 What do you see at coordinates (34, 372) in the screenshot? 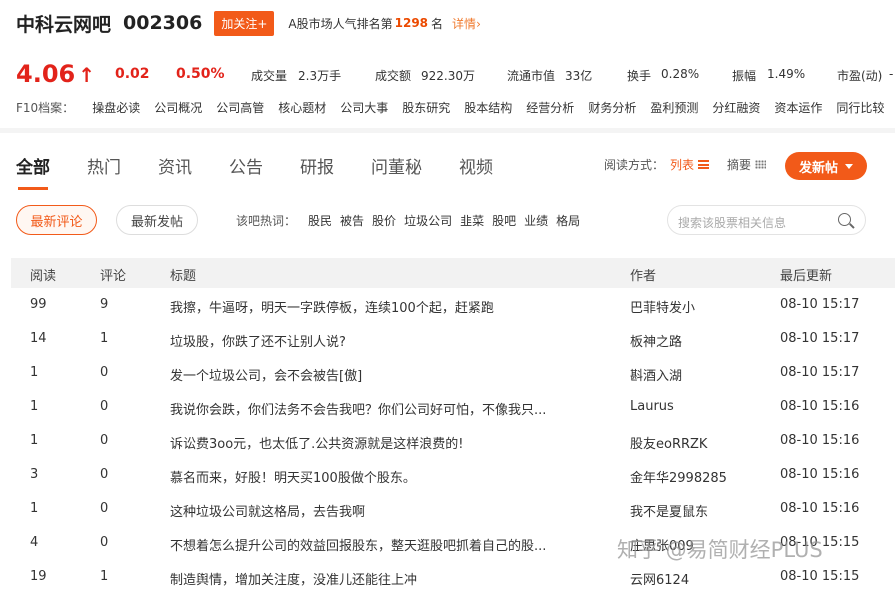
I see `read-count: 1` at bounding box center [34, 372].